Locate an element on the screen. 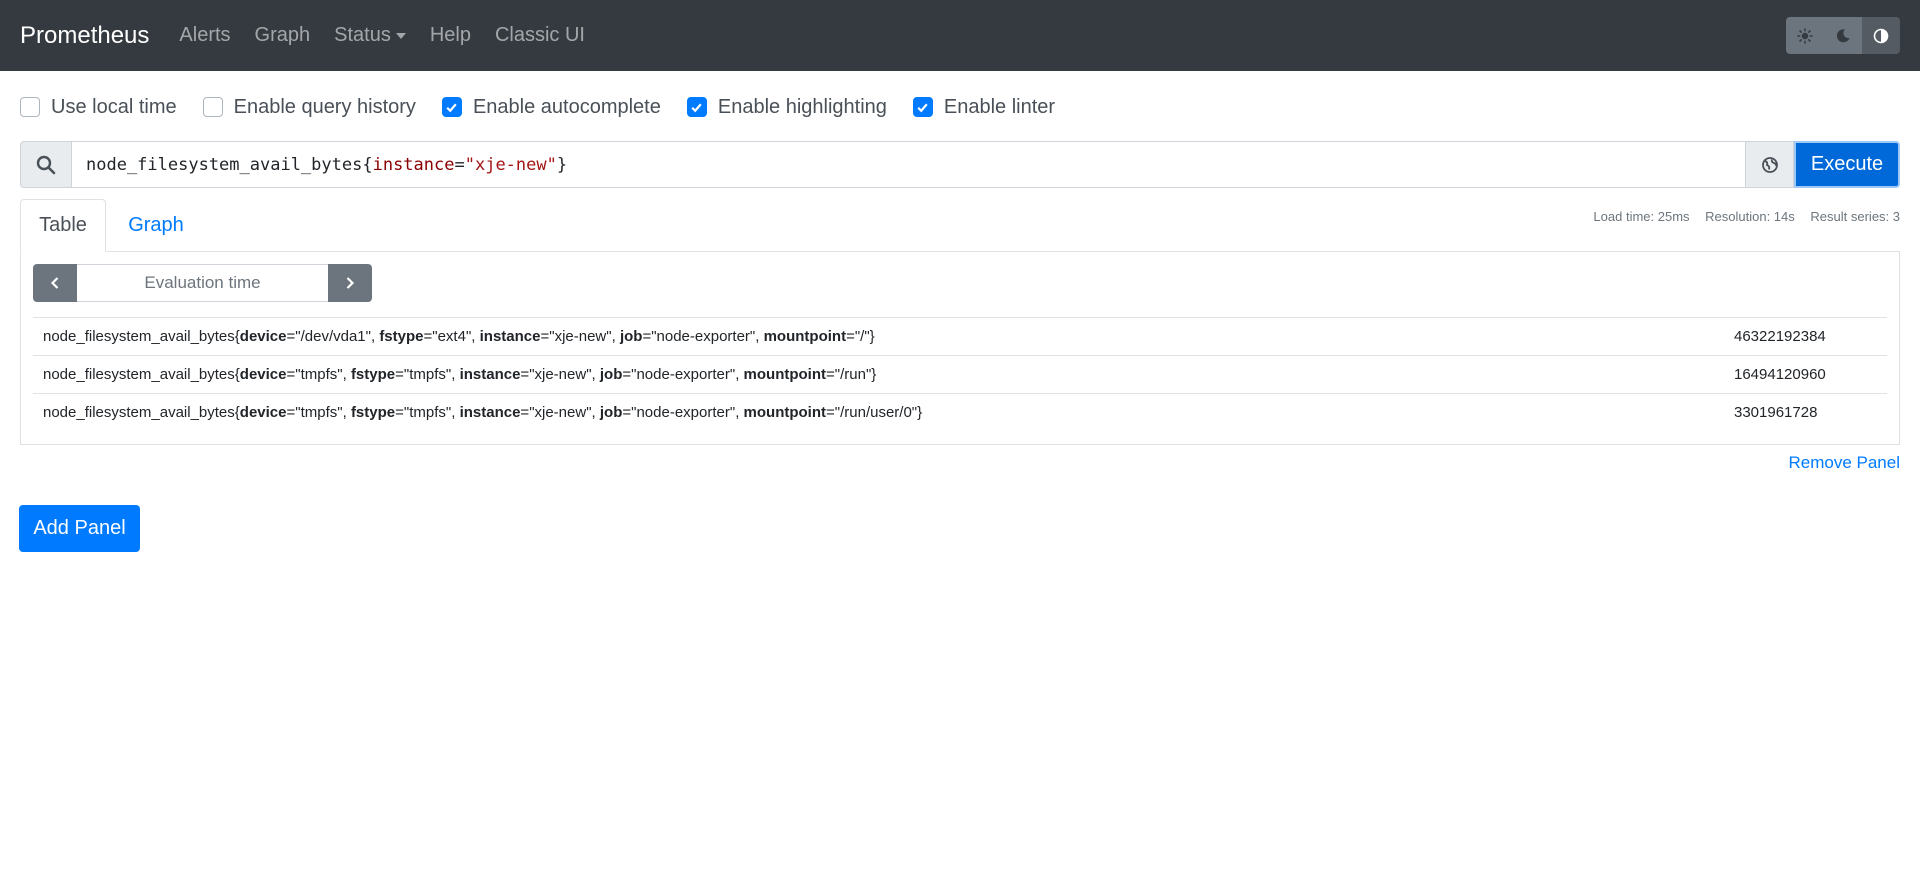 The image size is (1920, 870). enable-query-history-option: Enable query history is located at coordinates (309, 107).